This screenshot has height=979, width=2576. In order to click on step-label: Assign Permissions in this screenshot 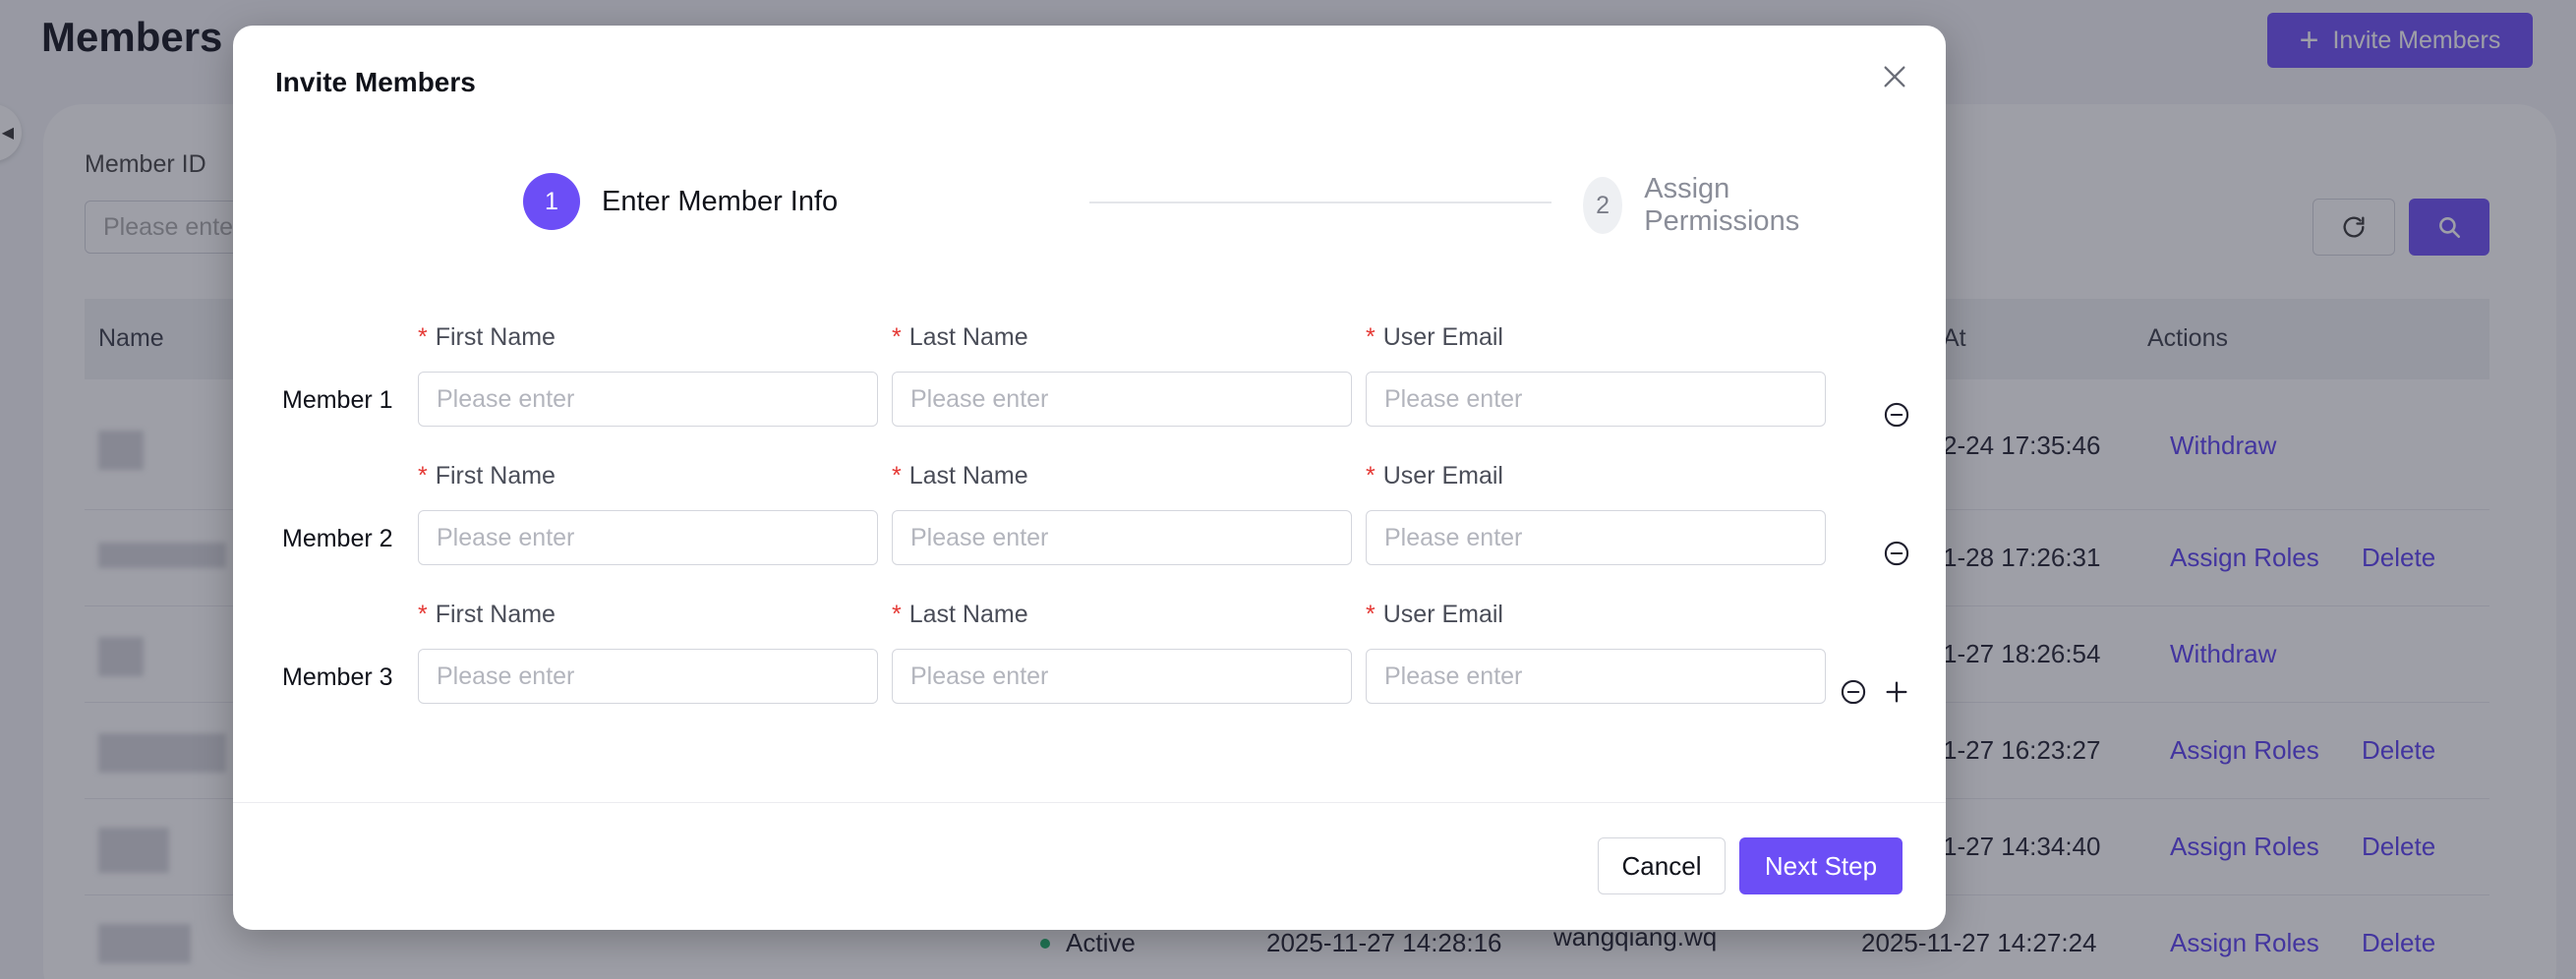, I will do `click(1722, 205)`.